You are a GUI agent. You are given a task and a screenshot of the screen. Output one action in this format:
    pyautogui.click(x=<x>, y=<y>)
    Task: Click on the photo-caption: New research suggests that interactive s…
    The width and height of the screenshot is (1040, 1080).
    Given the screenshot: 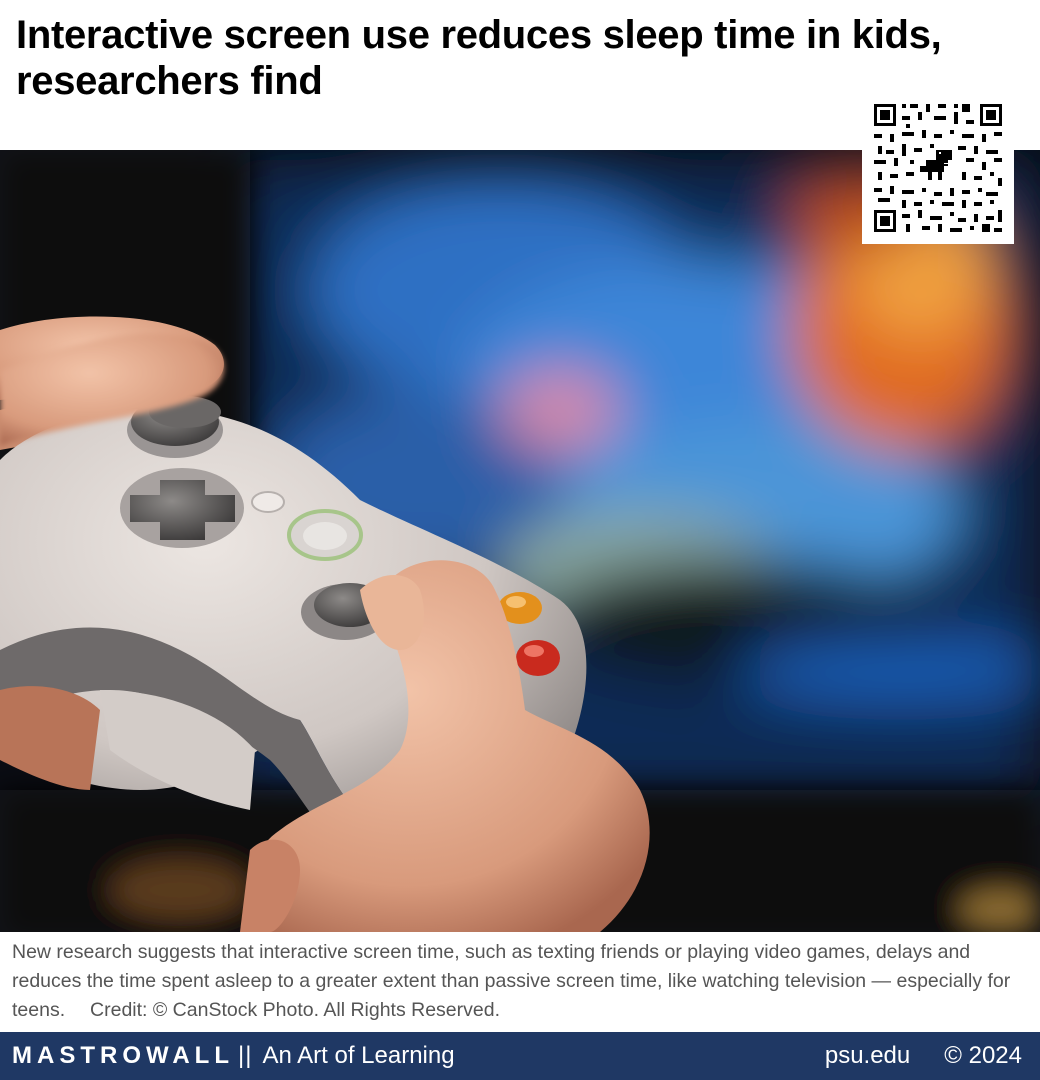 What is the action you would take?
    pyautogui.click(x=511, y=981)
    